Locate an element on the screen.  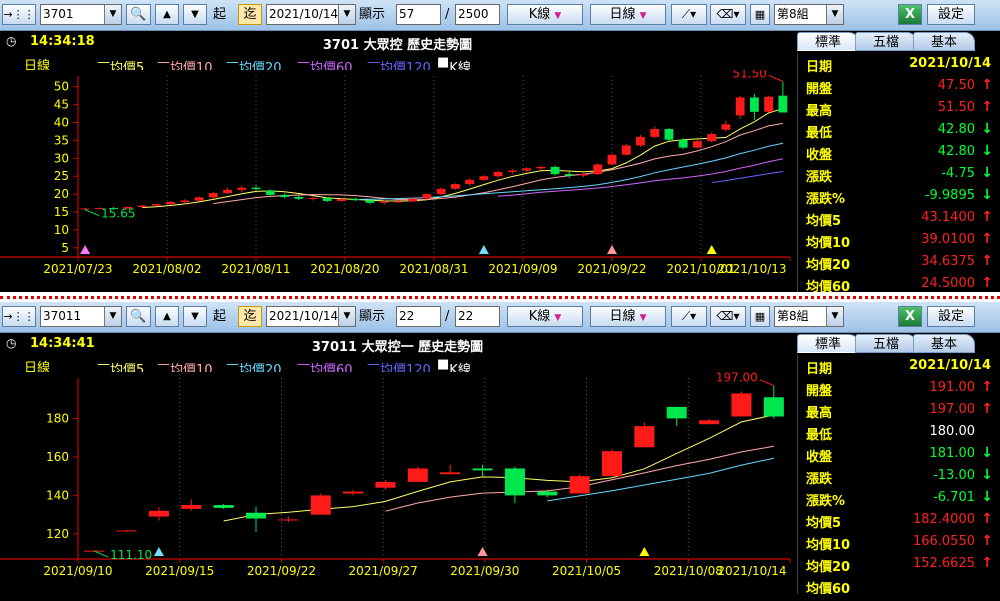
stock-code-value: 37011 is located at coordinates (62, 316).